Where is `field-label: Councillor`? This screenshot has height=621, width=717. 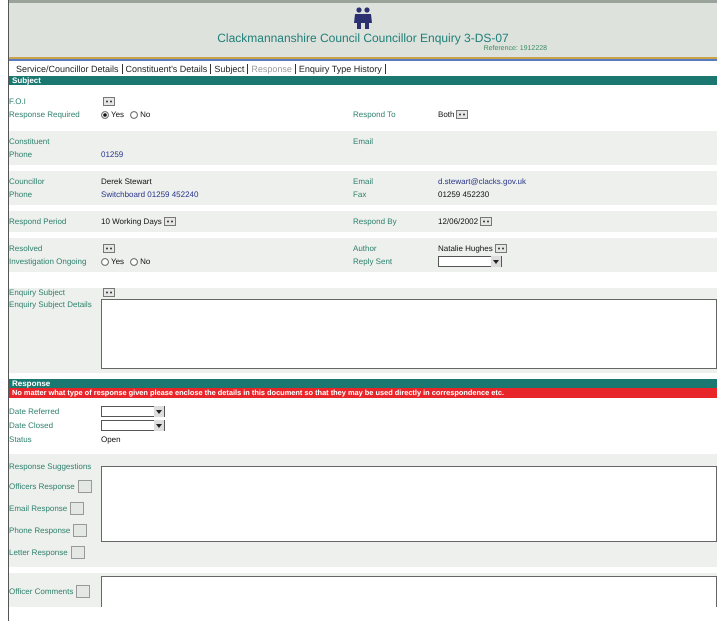 field-label: Councillor is located at coordinates (27, 181).